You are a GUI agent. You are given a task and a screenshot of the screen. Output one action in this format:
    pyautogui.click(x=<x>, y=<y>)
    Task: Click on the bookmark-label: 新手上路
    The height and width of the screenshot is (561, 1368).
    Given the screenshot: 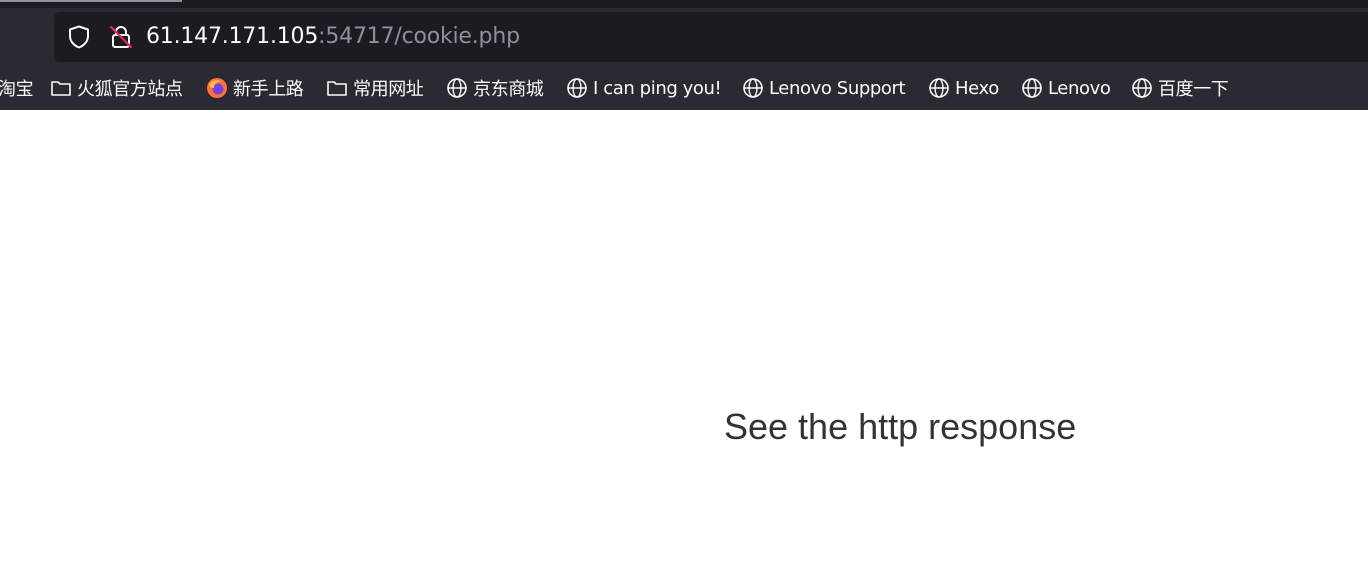 What is the action you would take?
    pyautogui.click(x=268, y=89)
    